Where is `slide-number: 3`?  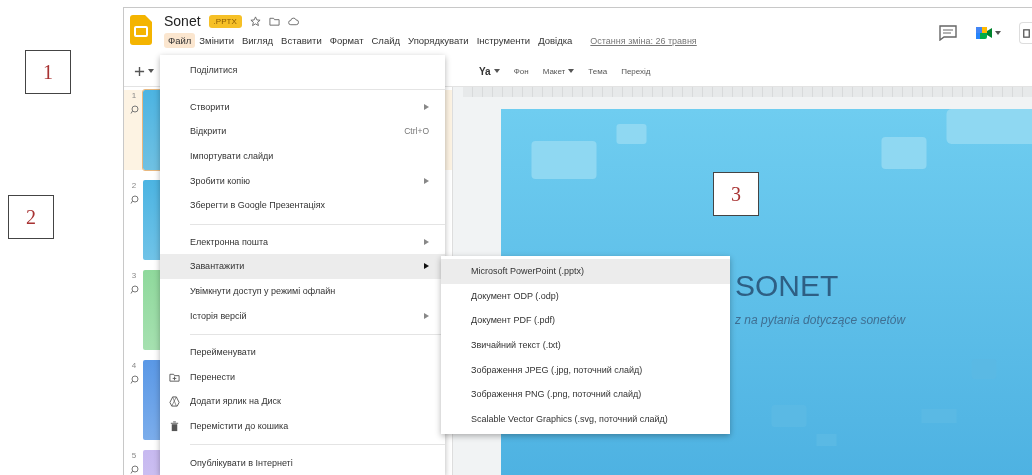 slide-number: 3 is located at coordinates (134, 275).